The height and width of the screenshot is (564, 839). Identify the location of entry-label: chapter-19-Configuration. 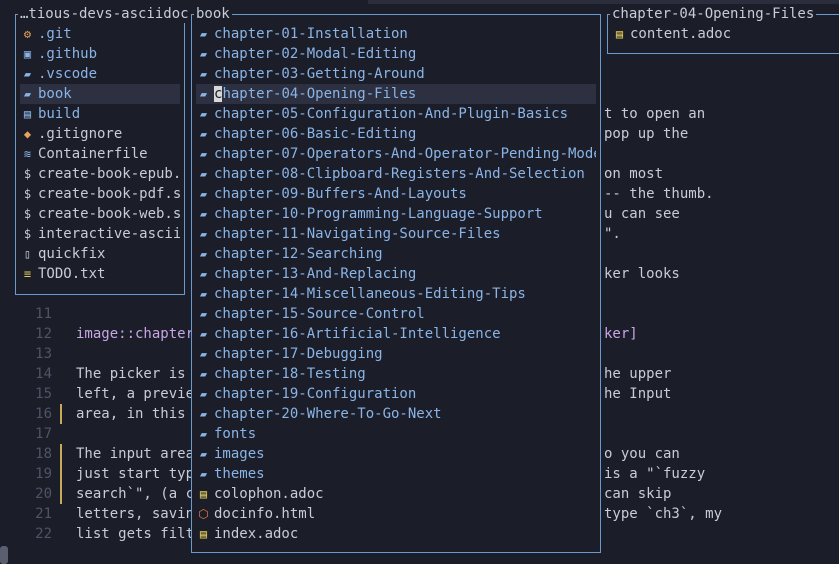
(315, 394).